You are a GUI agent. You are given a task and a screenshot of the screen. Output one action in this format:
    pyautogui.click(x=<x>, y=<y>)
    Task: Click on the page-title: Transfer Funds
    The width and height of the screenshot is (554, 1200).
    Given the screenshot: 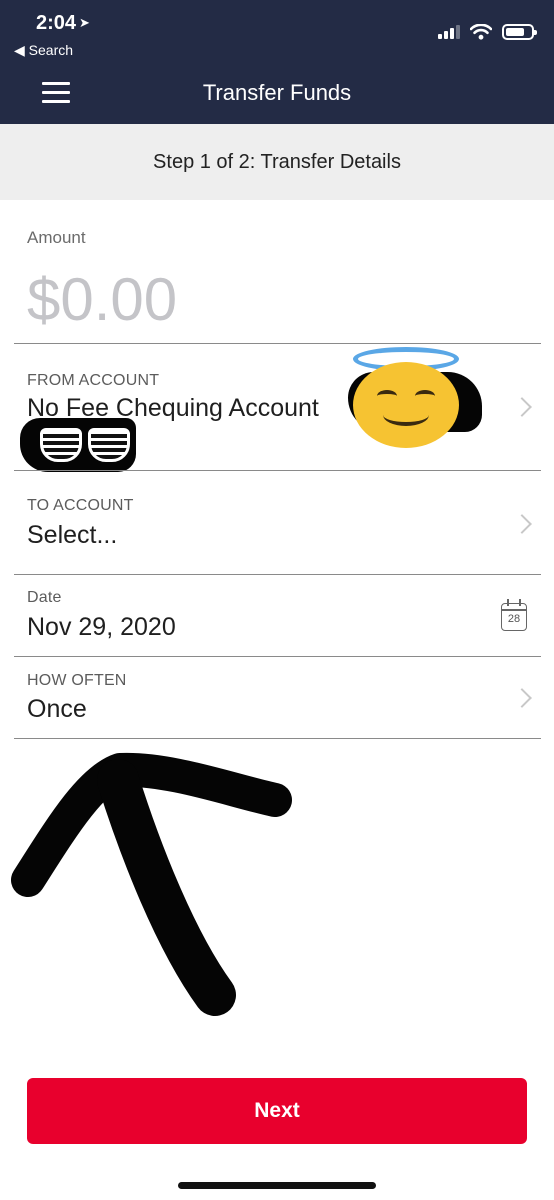 What is the action you would take?
    pyautogui.click(x=277, y=92)
    